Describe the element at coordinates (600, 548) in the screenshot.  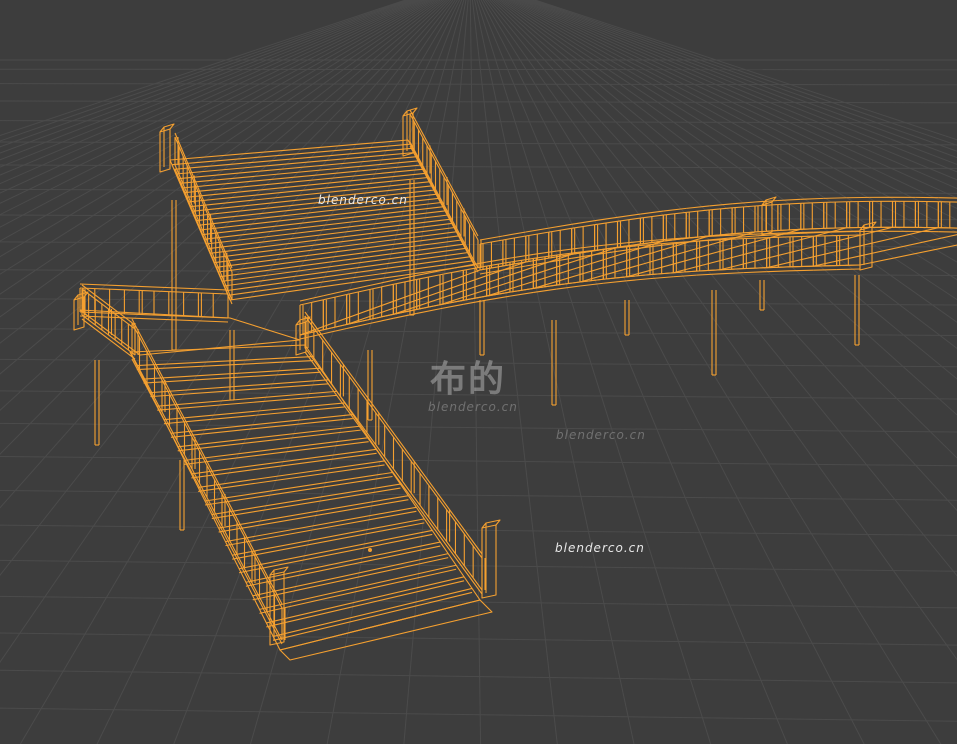
I see `watermark-bottom-right: blenderco.cn` at that location.